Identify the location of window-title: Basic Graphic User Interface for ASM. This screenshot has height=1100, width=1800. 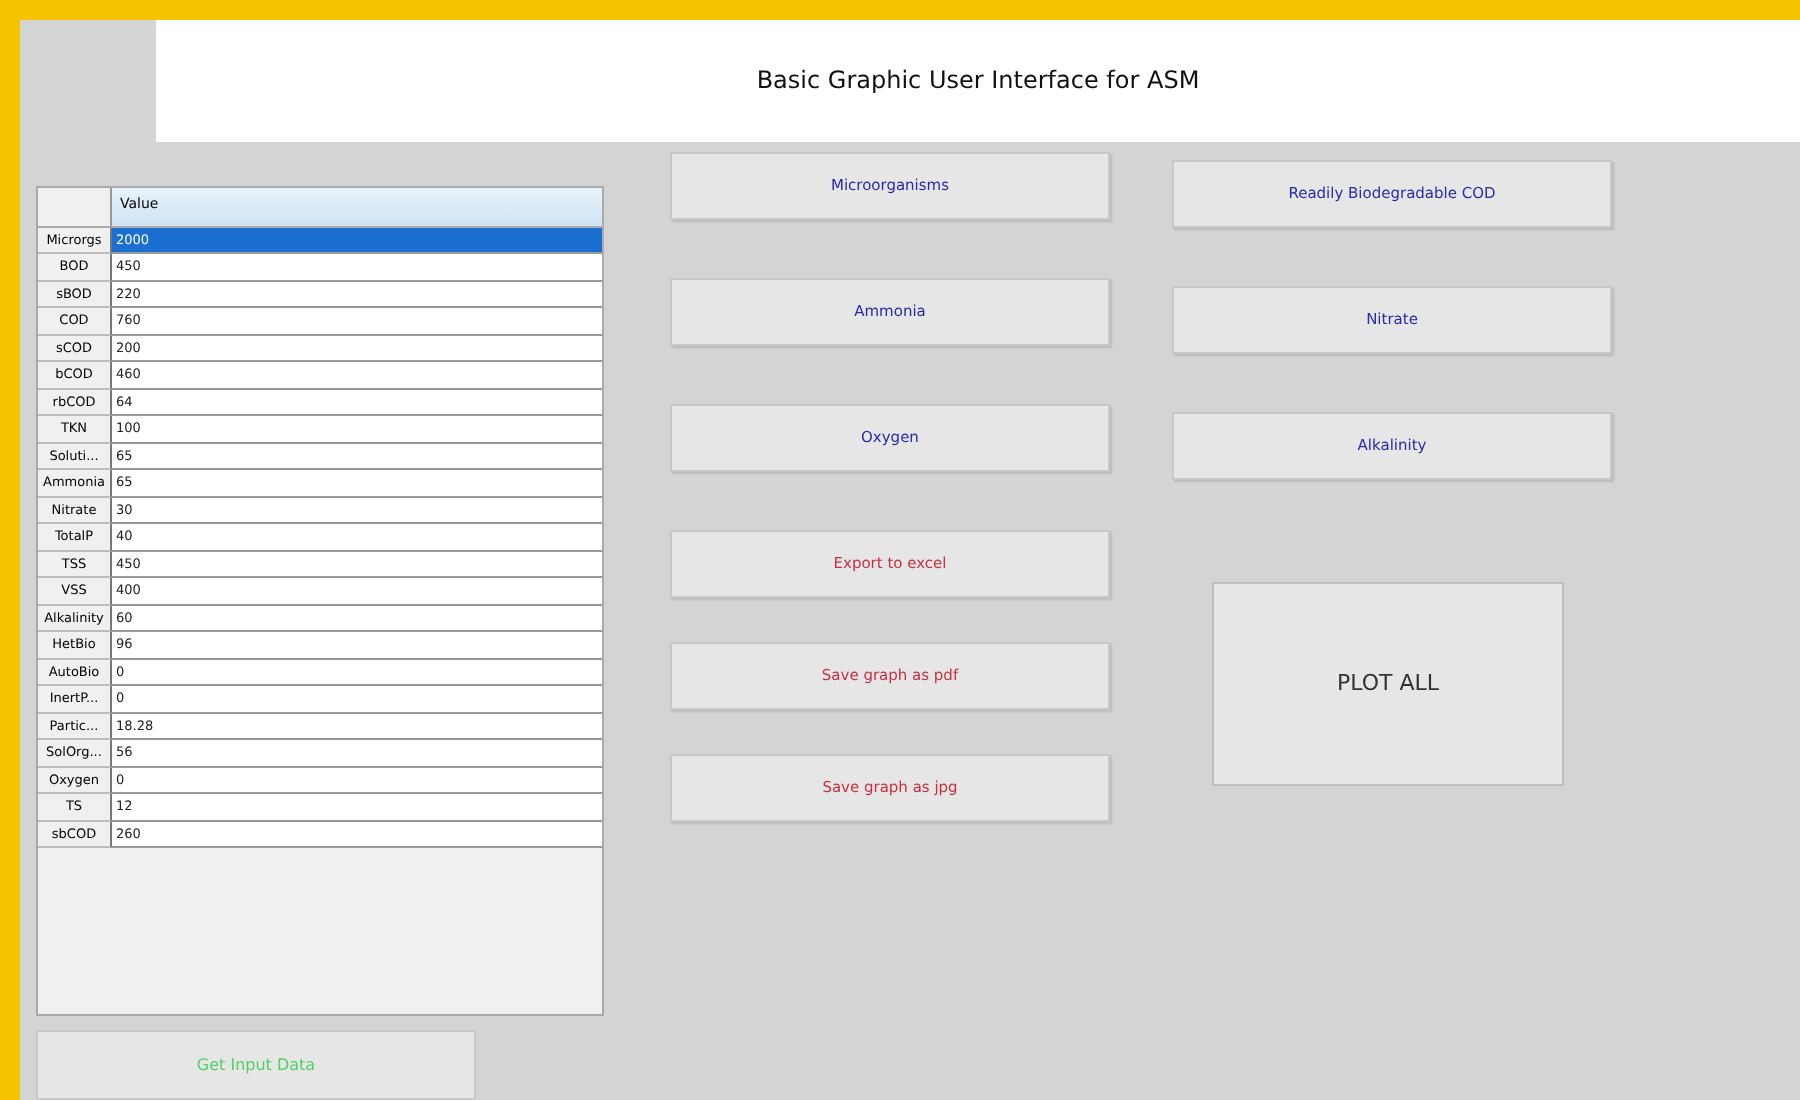
(978, 80).